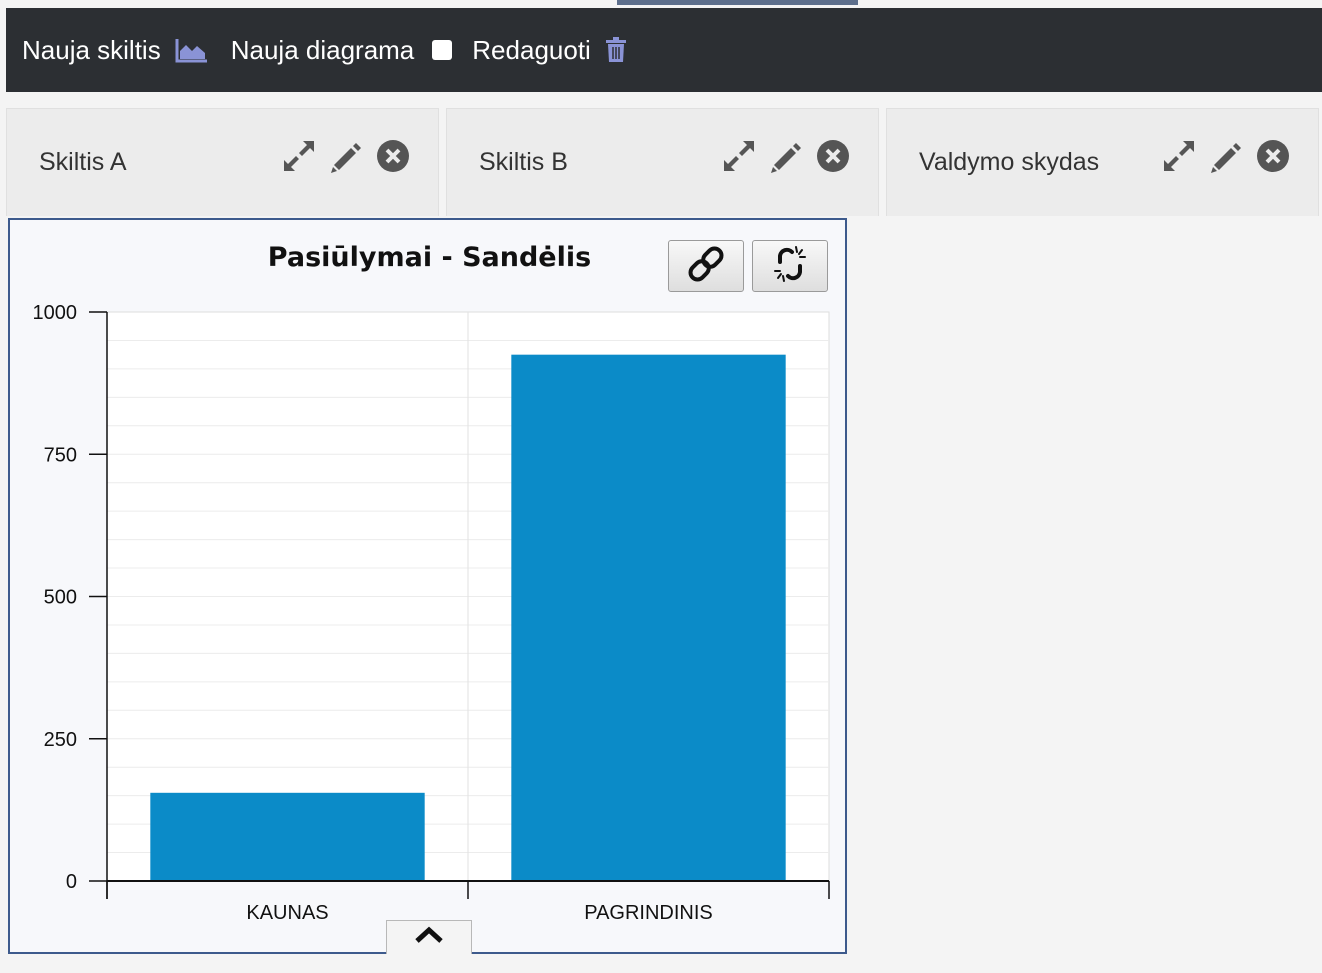 The width and height of the screenshot is (1322, 973). Describe the element at coordinates (442, 50) in the screenshot. I see `edit-checkbox` at that location.